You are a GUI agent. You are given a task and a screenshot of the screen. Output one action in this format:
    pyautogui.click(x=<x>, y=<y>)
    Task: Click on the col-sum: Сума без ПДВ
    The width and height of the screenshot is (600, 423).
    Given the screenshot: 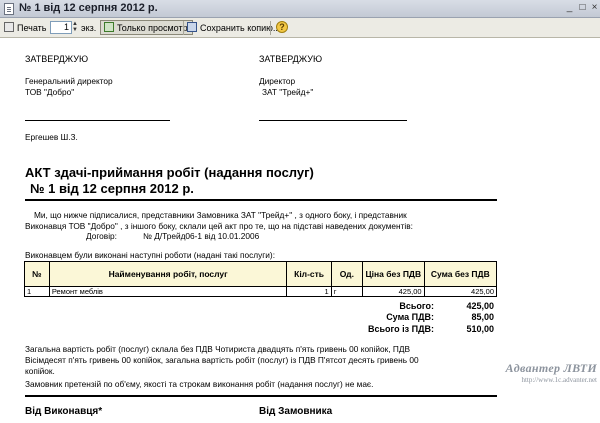 What is the action you would take?
    pyautogui.click(x=460, y=274)
    